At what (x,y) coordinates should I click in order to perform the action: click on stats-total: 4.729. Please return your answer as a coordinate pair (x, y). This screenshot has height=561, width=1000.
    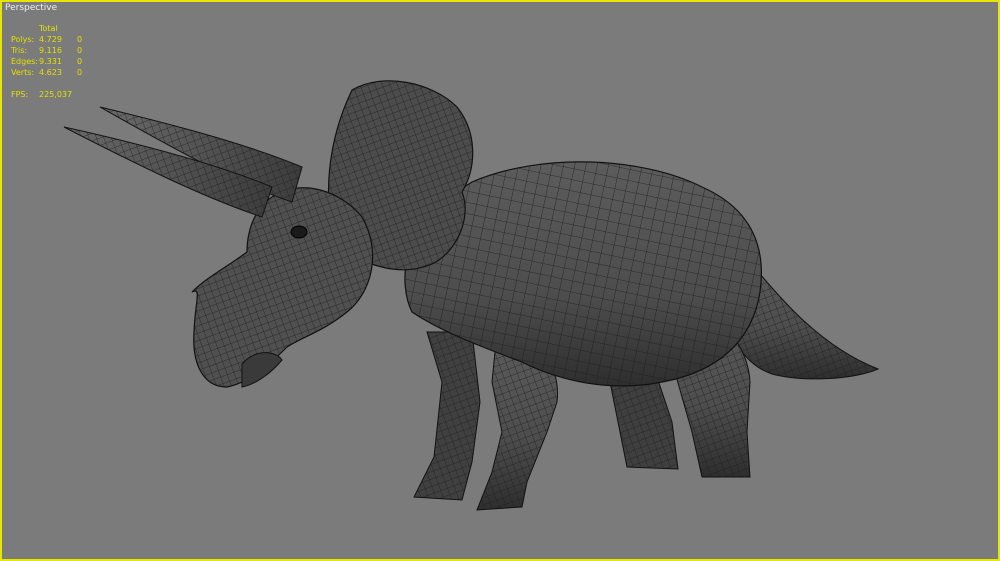
    Looking at the image, I should click on (50, 39).